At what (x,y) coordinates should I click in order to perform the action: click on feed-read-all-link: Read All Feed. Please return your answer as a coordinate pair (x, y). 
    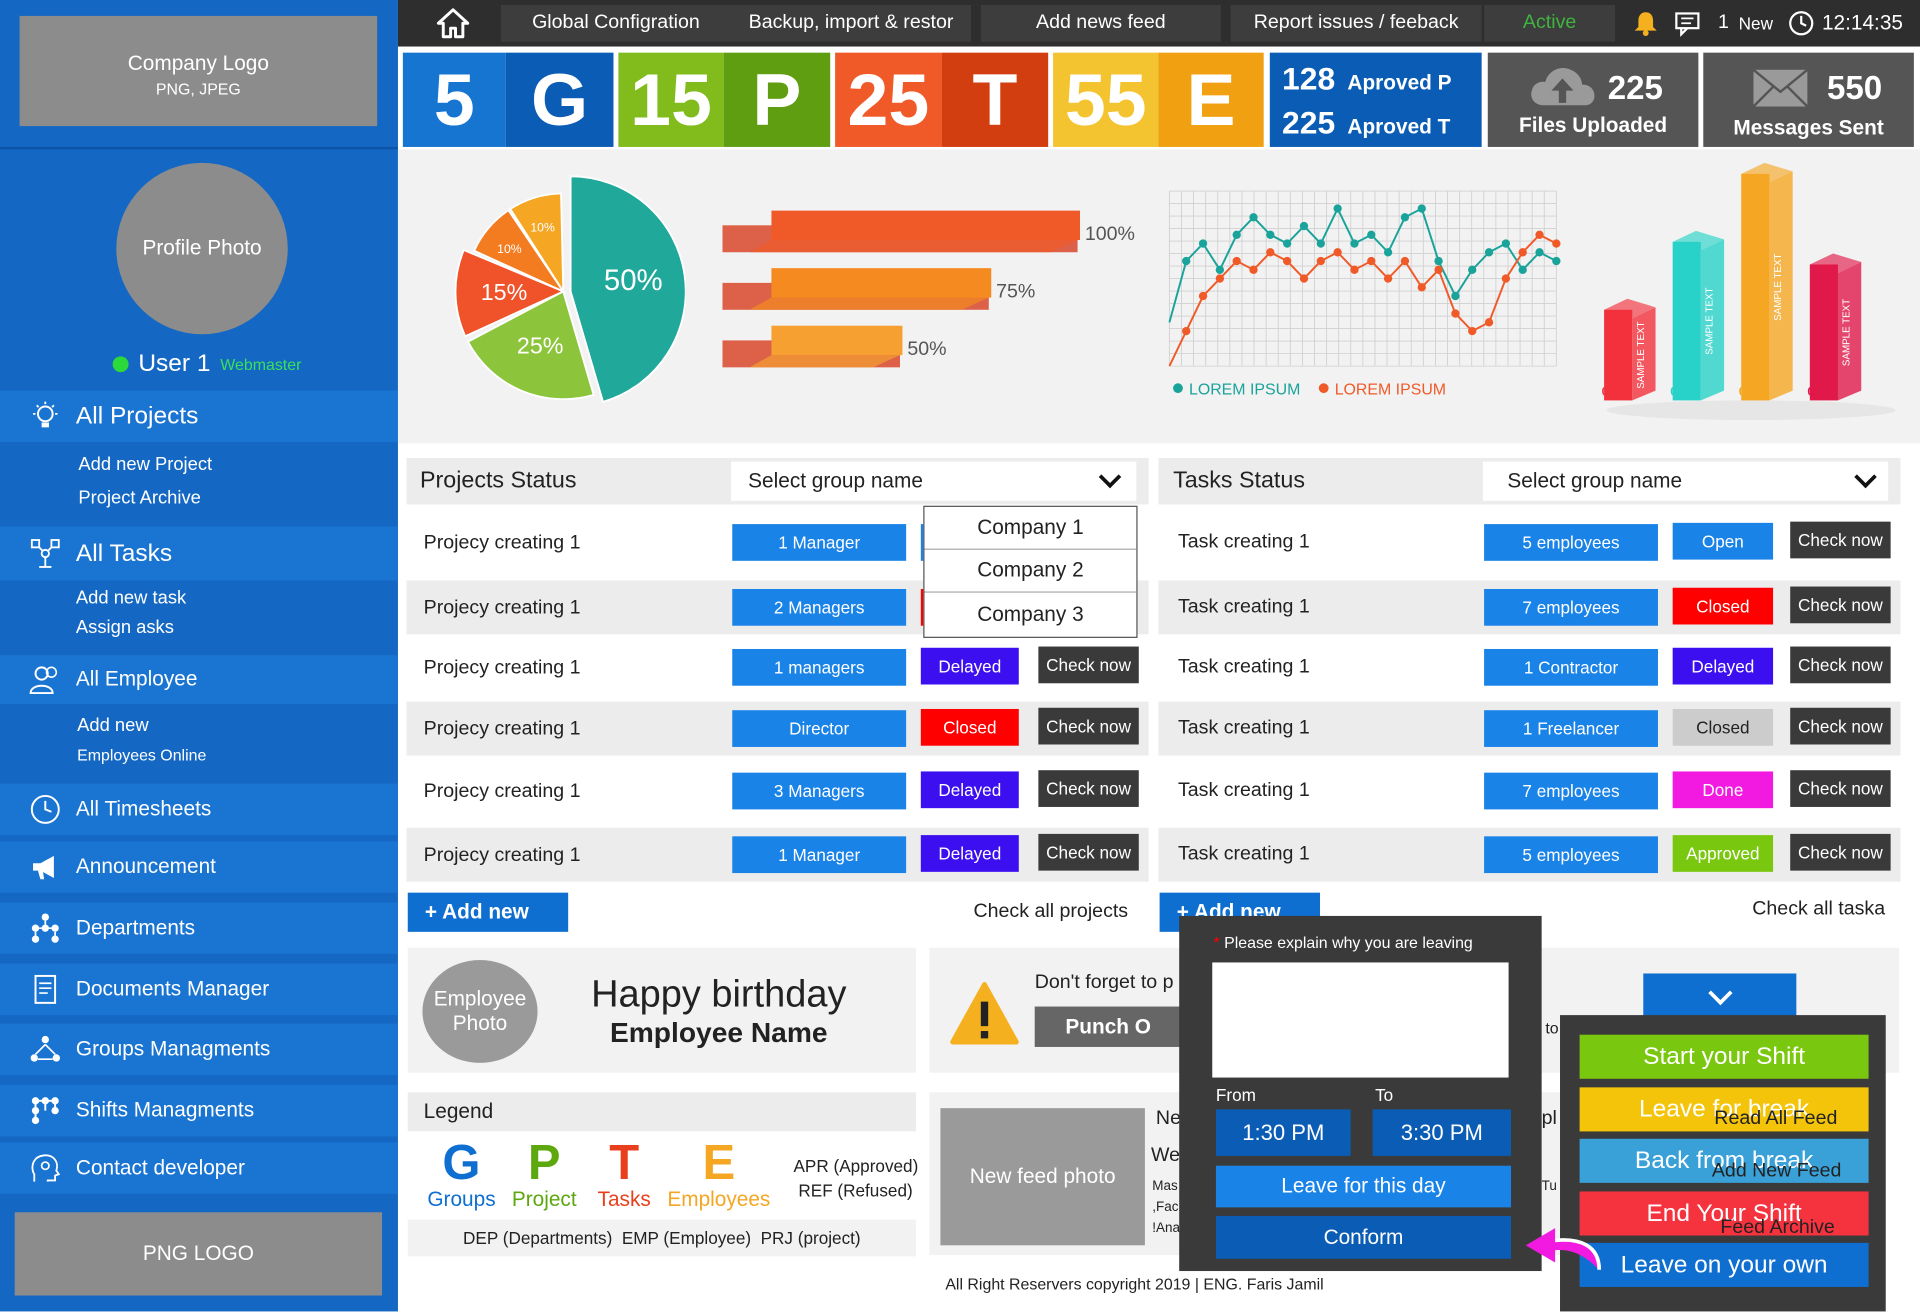
    Looking at the image, I should click on (1775, 1119).